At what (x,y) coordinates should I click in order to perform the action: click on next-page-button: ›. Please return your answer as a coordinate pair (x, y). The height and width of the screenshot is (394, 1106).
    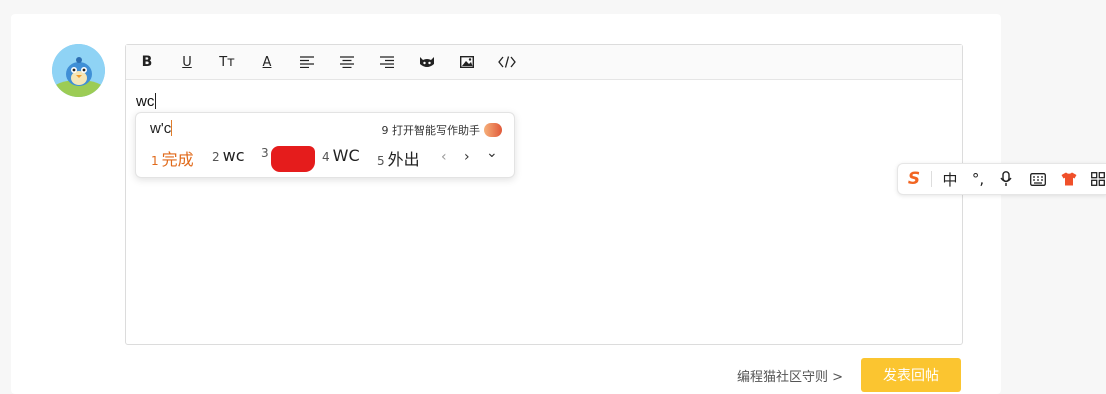
    Looking at the image, I should click on (467, 157).